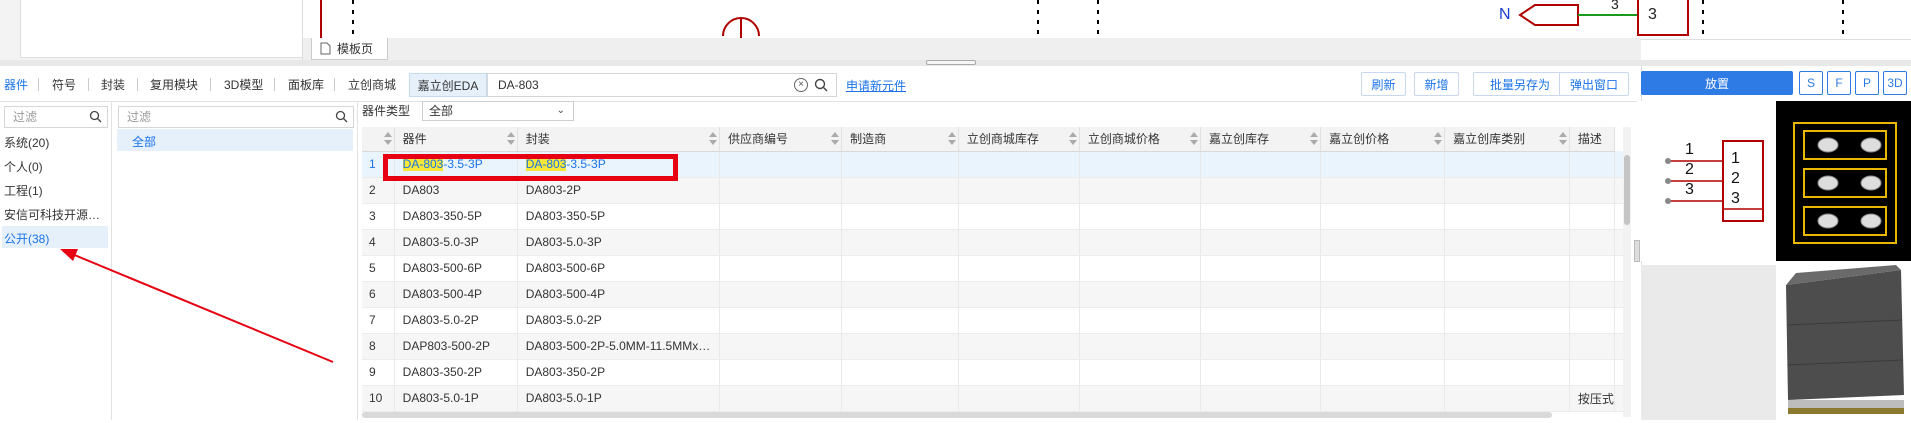 Image resolution: width=1911 pixels, height=423 pixels. What do you see at coordinates (1140, 139) in the screenshot?
I see `column-header-lcsc-price: 立创商城价格` at bounding box center [1140, 139].